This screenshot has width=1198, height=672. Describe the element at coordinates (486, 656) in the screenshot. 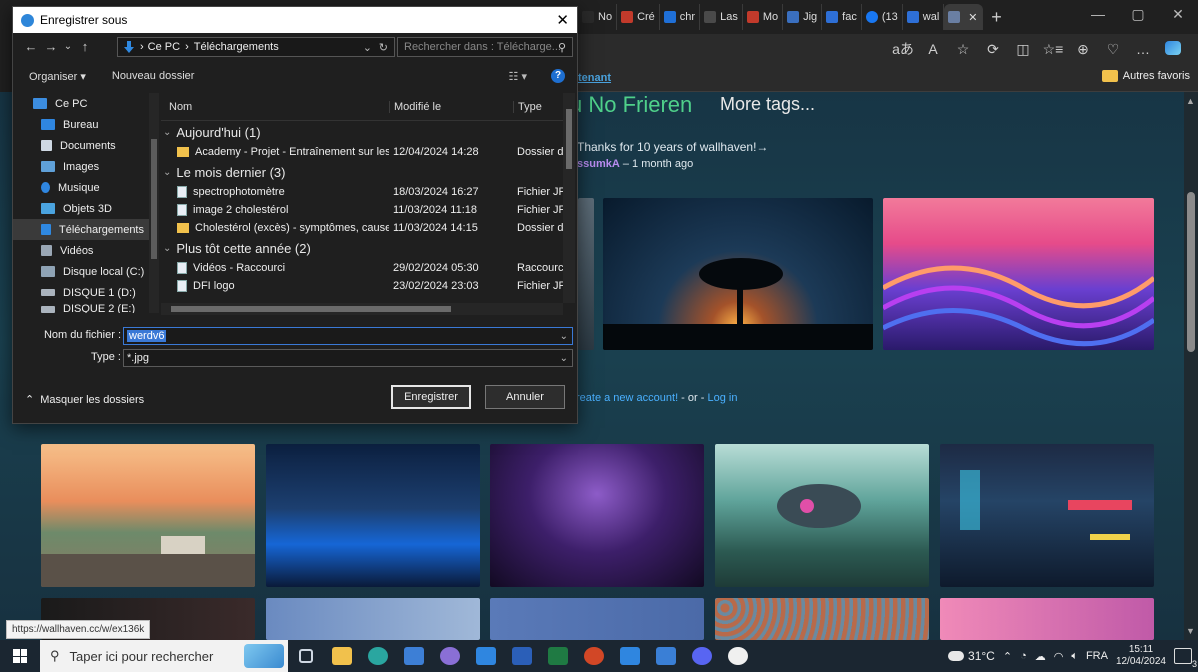

I see `calendar-icon` at that location.